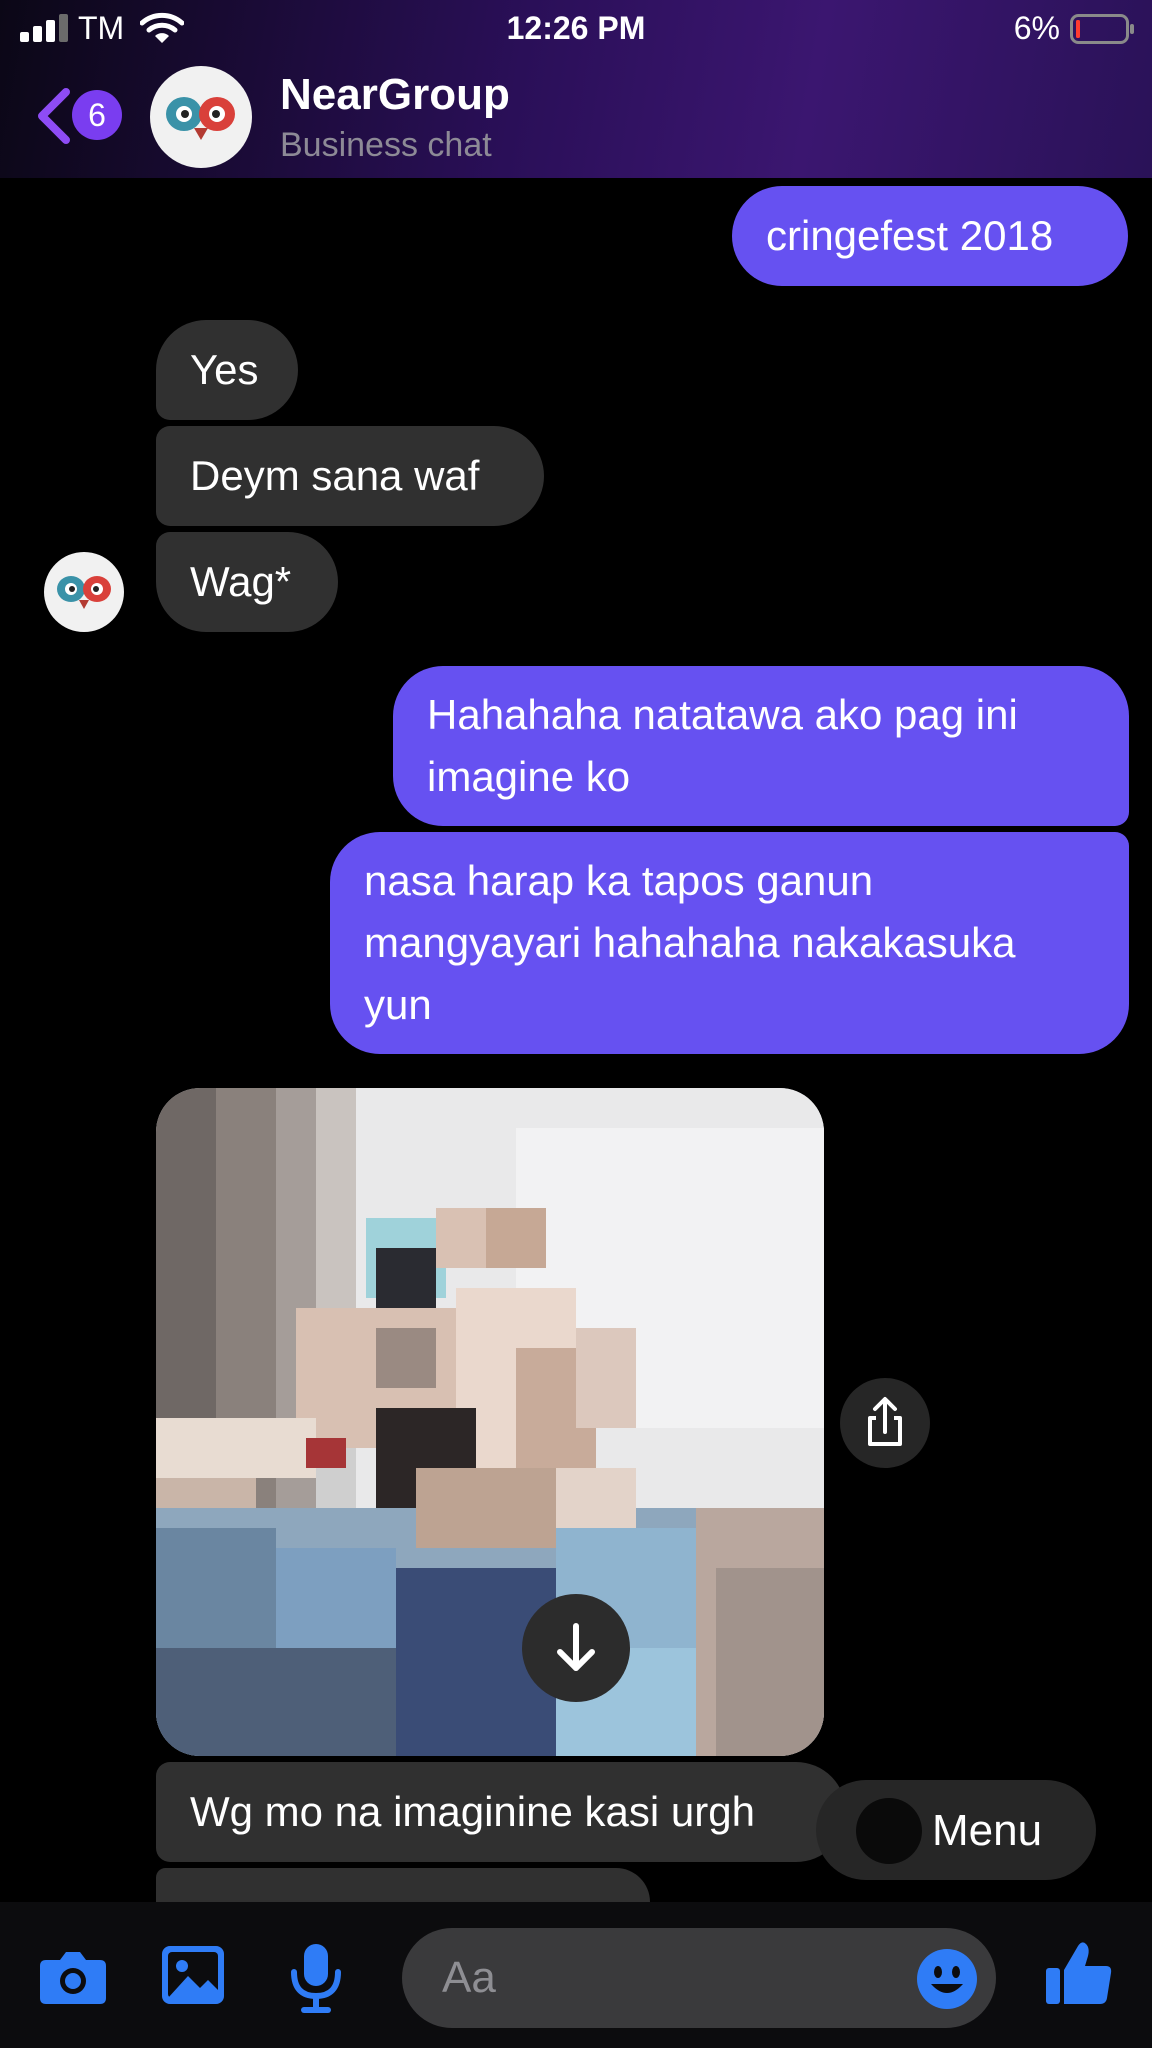 The height and width of the screenshot is (2048, 1152). I want to click on menu-button: Menu, so click(956, 1830).